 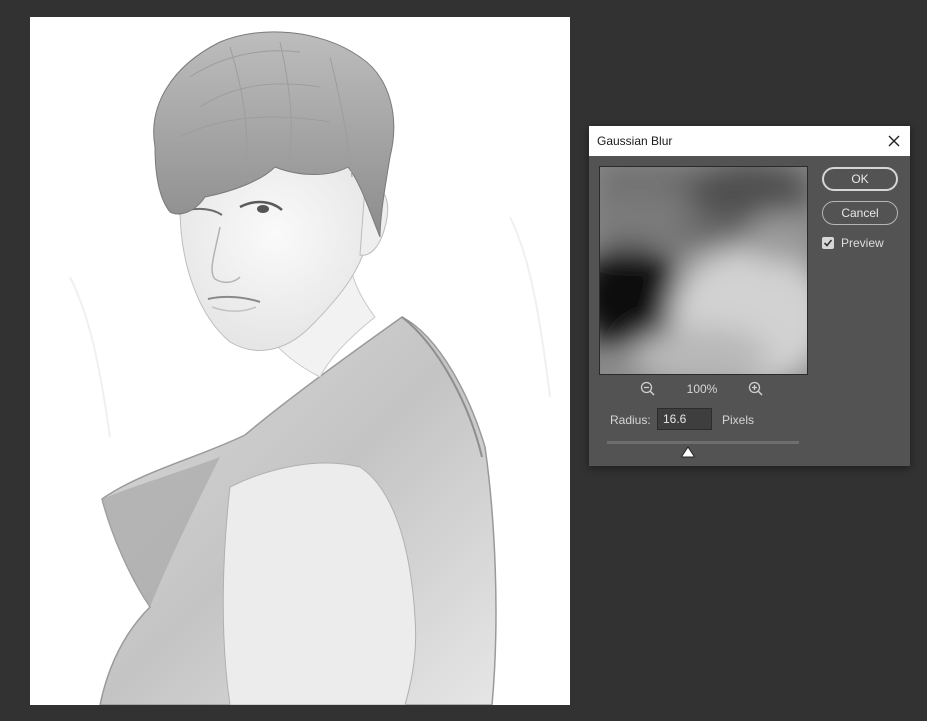 What do you see at coordinates (688, 451) in the screenshot?
I see `slider-thumb-icon` at bounding box center [688, 451].